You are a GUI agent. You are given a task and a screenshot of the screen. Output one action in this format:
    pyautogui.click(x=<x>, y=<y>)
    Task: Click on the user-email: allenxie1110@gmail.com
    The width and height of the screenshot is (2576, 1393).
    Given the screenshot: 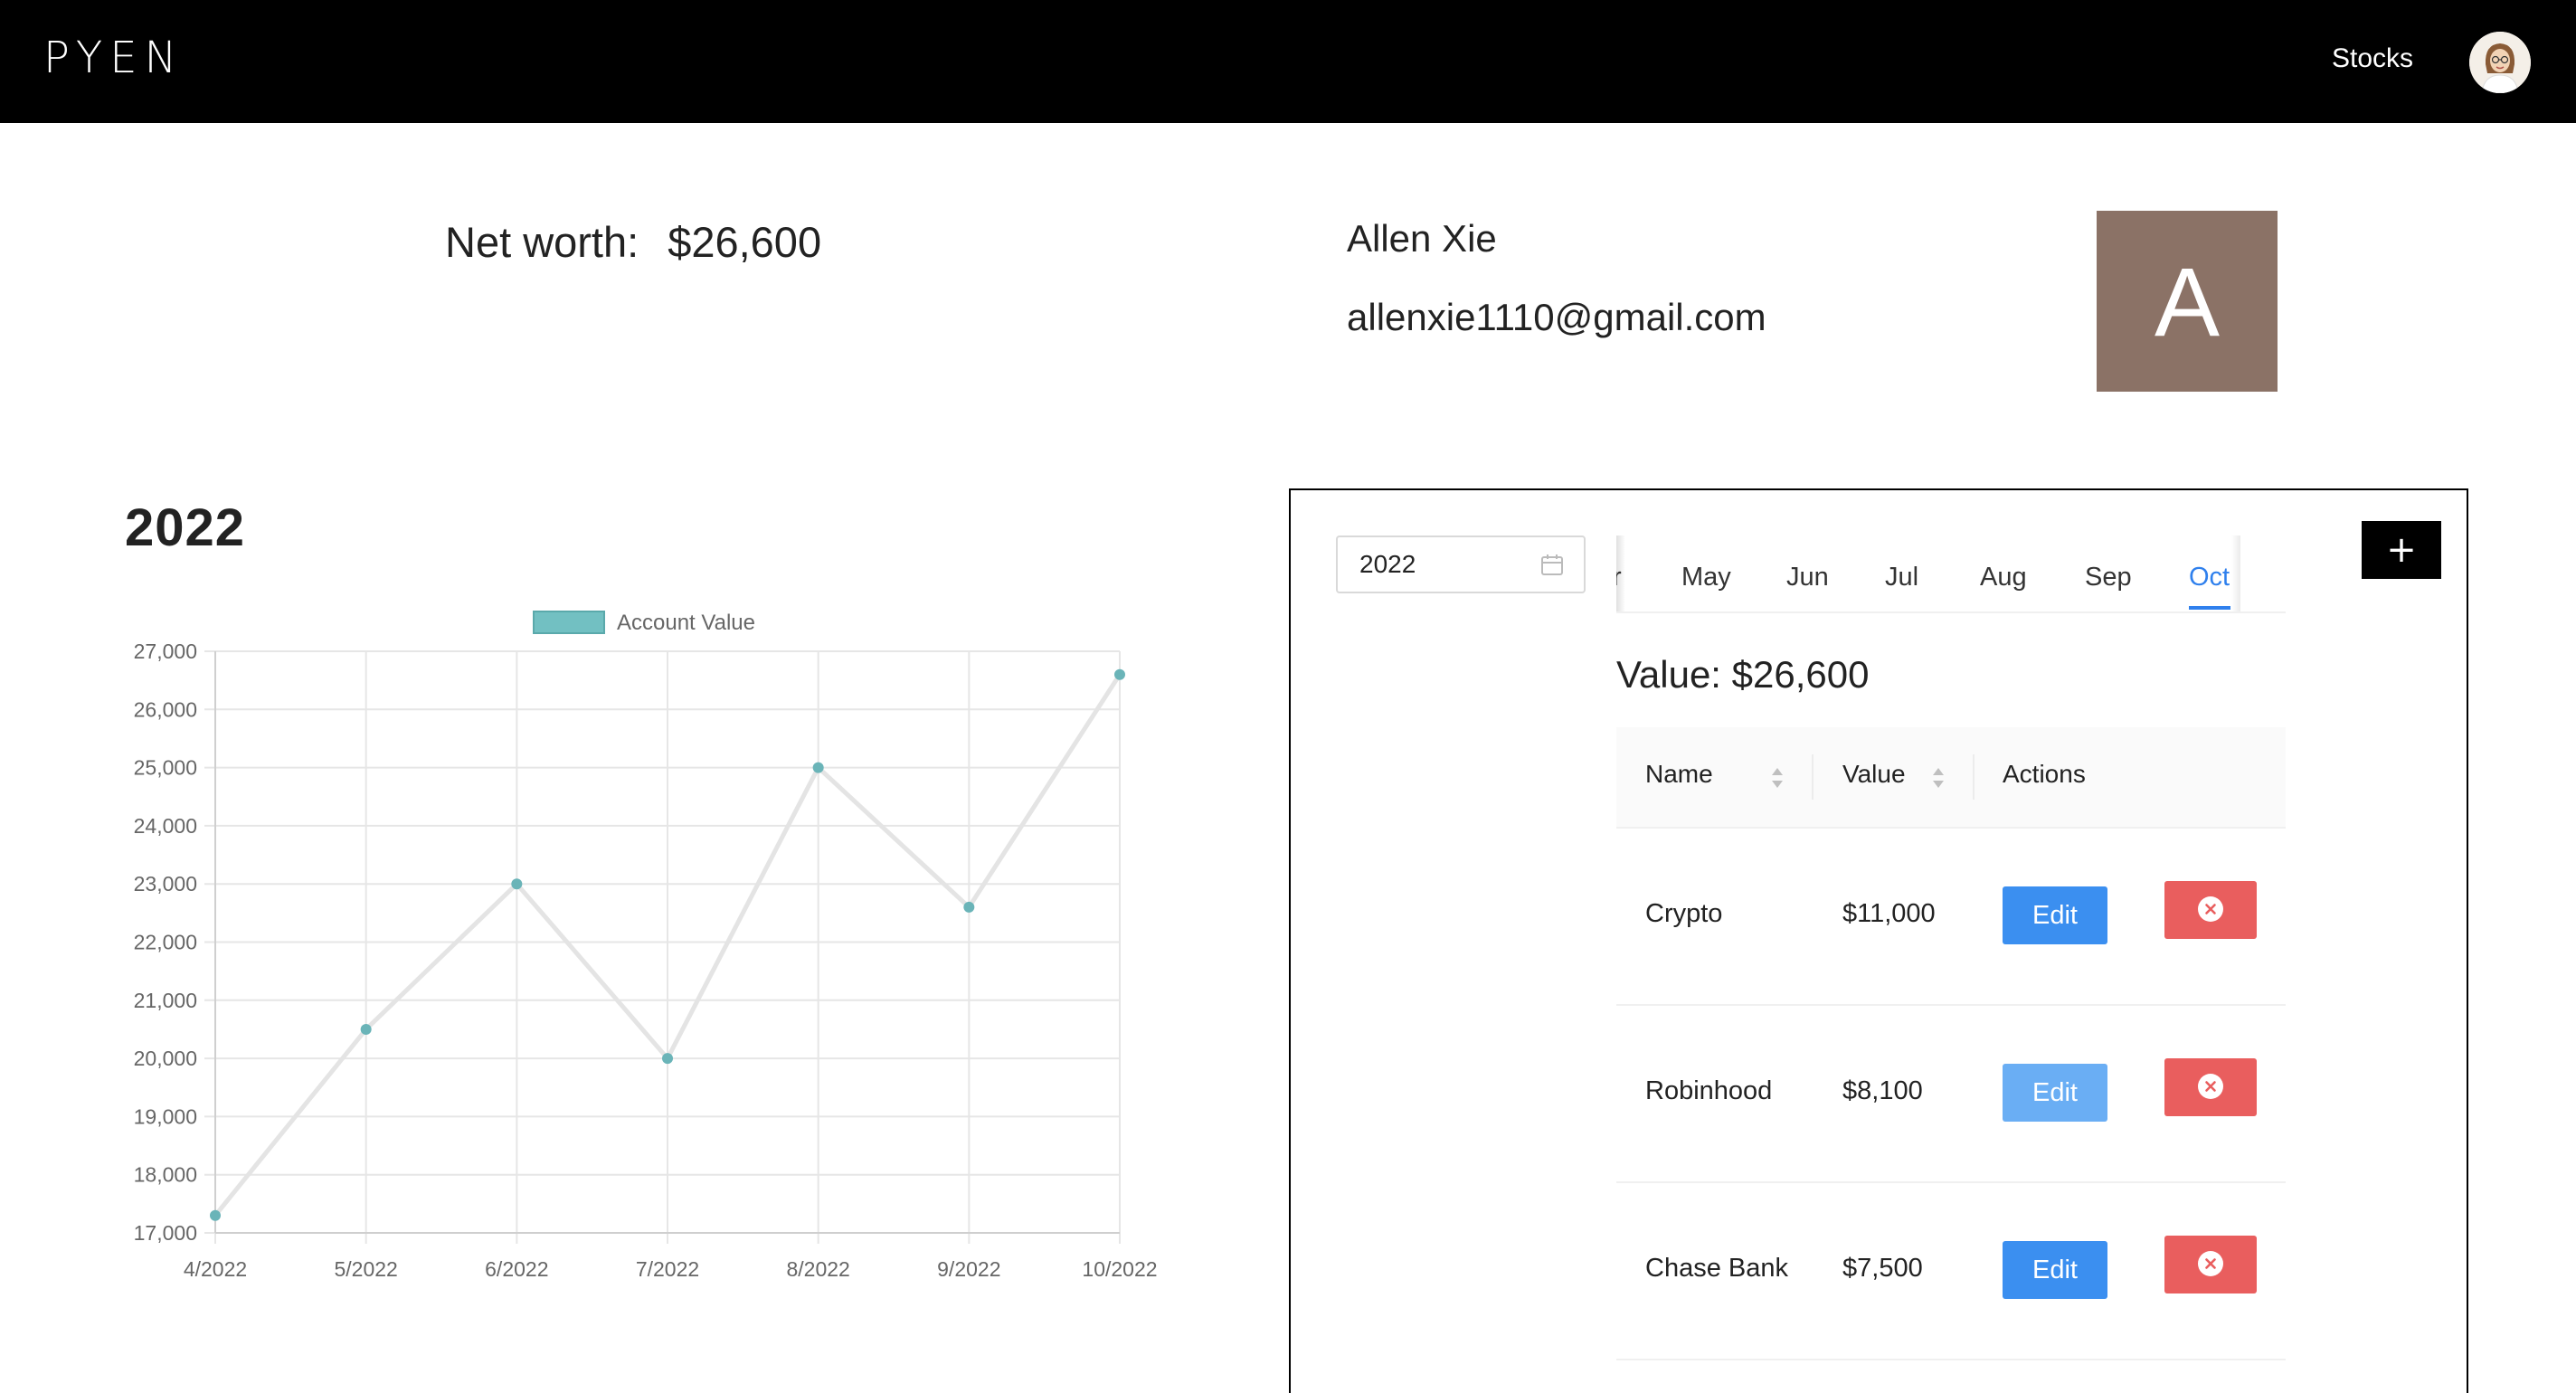 What is the action you would take?
    pyautogui.click(x=1556, y=317)
    